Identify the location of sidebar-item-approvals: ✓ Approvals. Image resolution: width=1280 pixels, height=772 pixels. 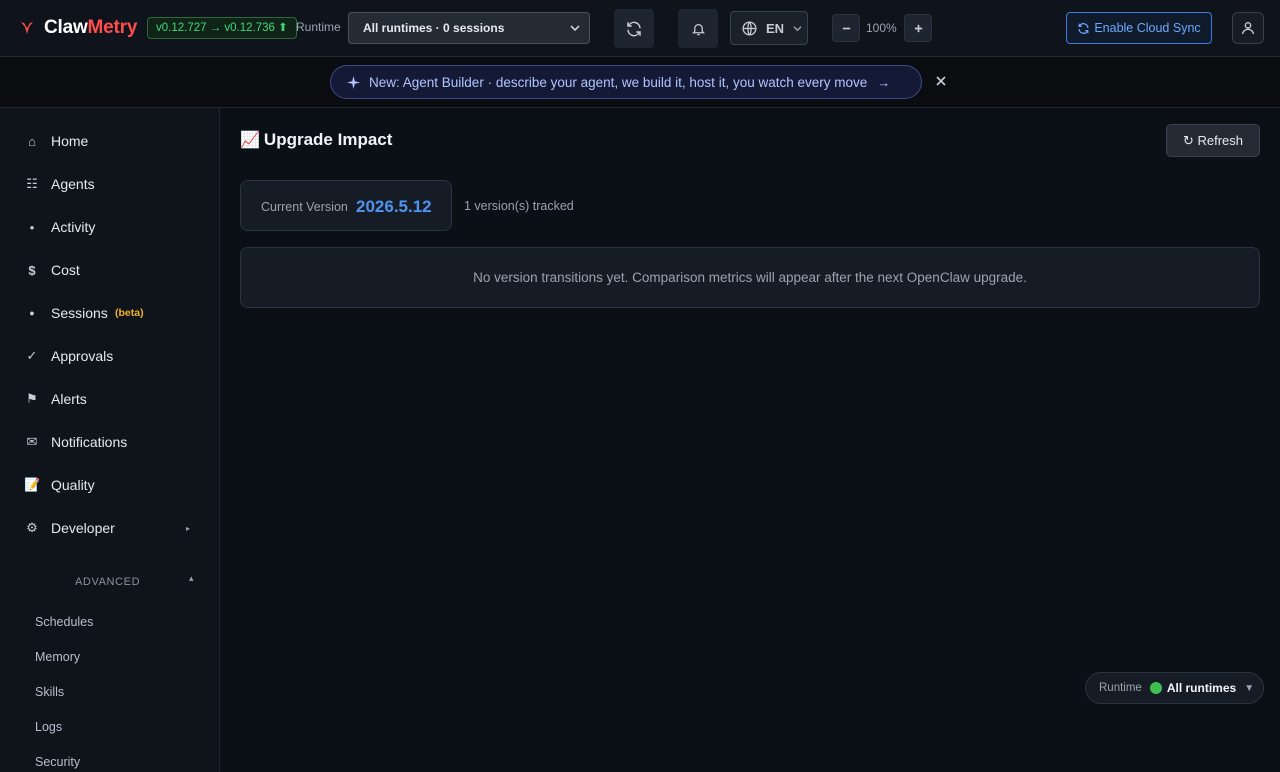
(109, 356).